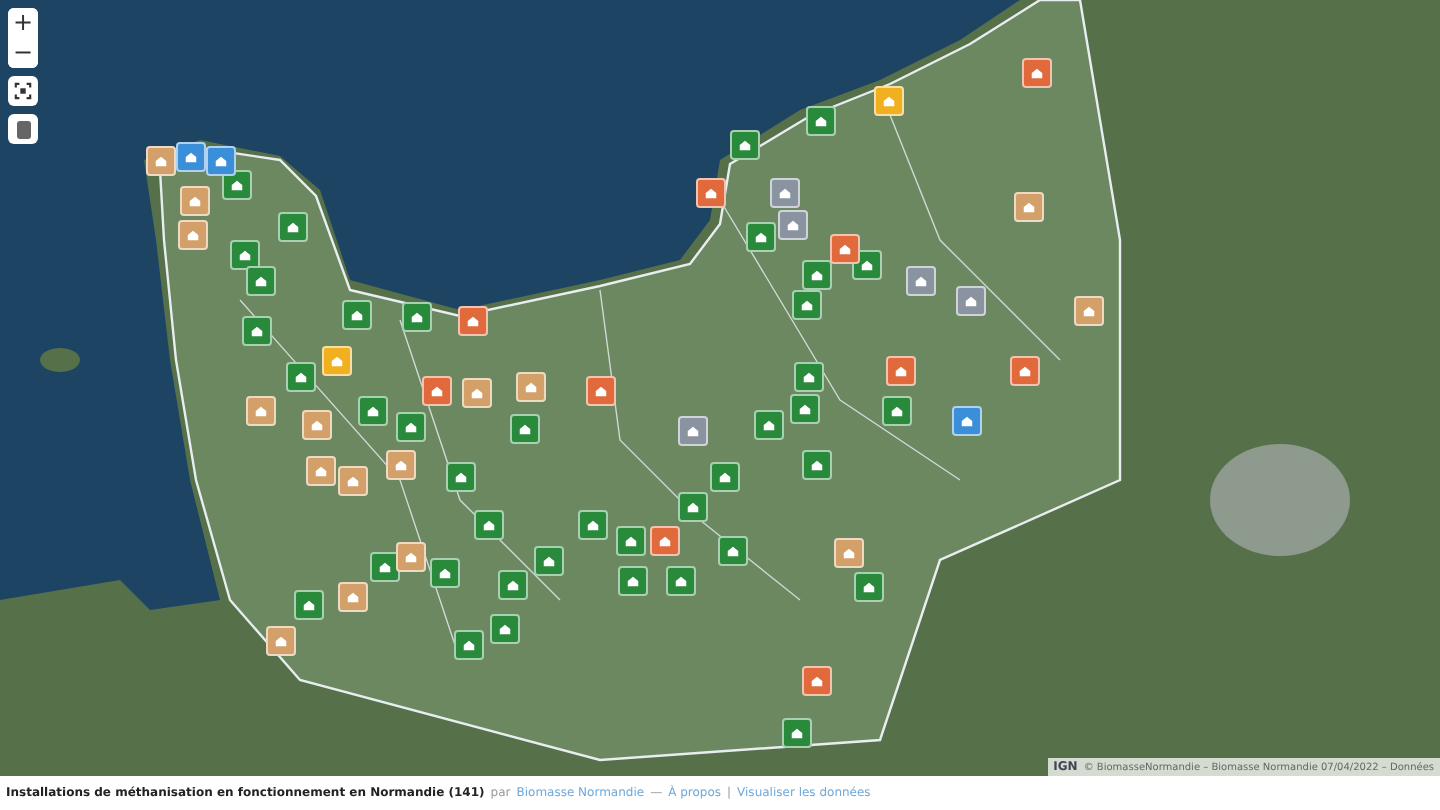  What do you see at coordinates (23, 91) in the screenshot?
I see `fullscreen-button` at bounding box center [23, 91].